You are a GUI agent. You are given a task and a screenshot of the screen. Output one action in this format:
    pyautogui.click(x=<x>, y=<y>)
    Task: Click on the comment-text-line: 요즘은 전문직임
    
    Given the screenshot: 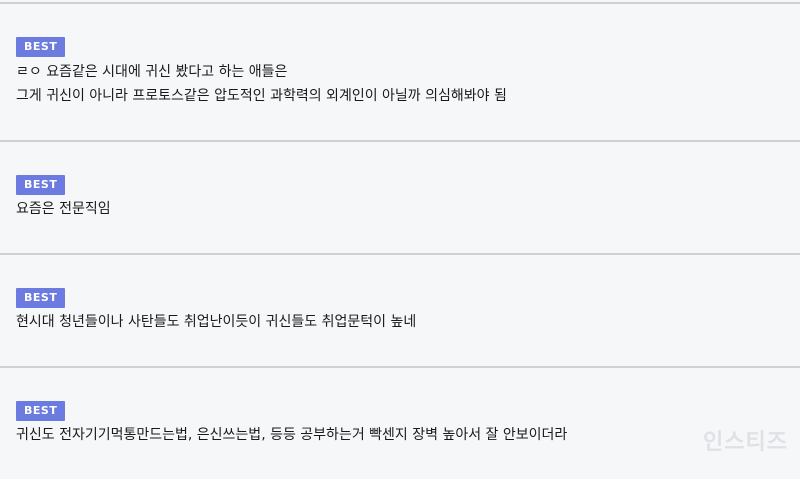 What is the action you would take?
    pyautogui.click(x=63, y=209)
    